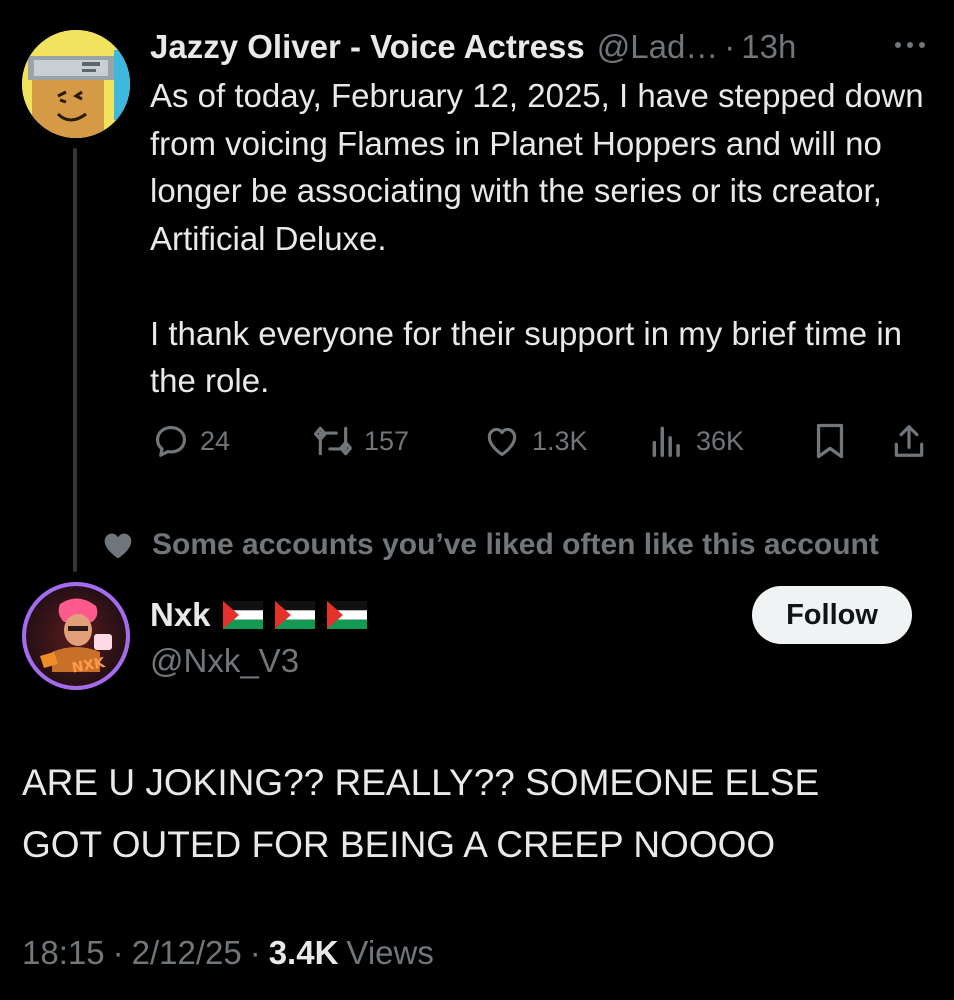 The height and width of the screenshot is (1000, 954). What do you see at coordinates (666, 441) in the screenshot?
I see `views-icon` at bounding box center [666, 441].